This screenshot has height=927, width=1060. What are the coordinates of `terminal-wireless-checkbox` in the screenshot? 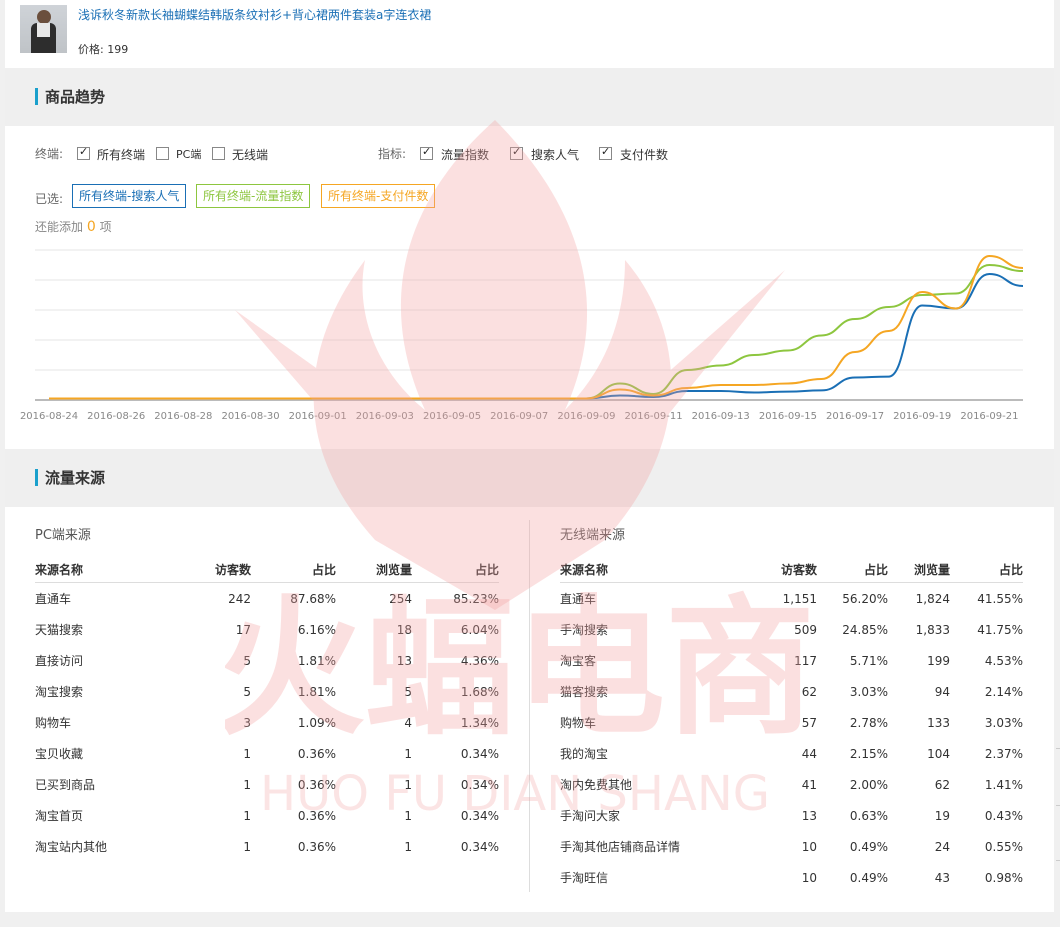 It's located at (218, 153).